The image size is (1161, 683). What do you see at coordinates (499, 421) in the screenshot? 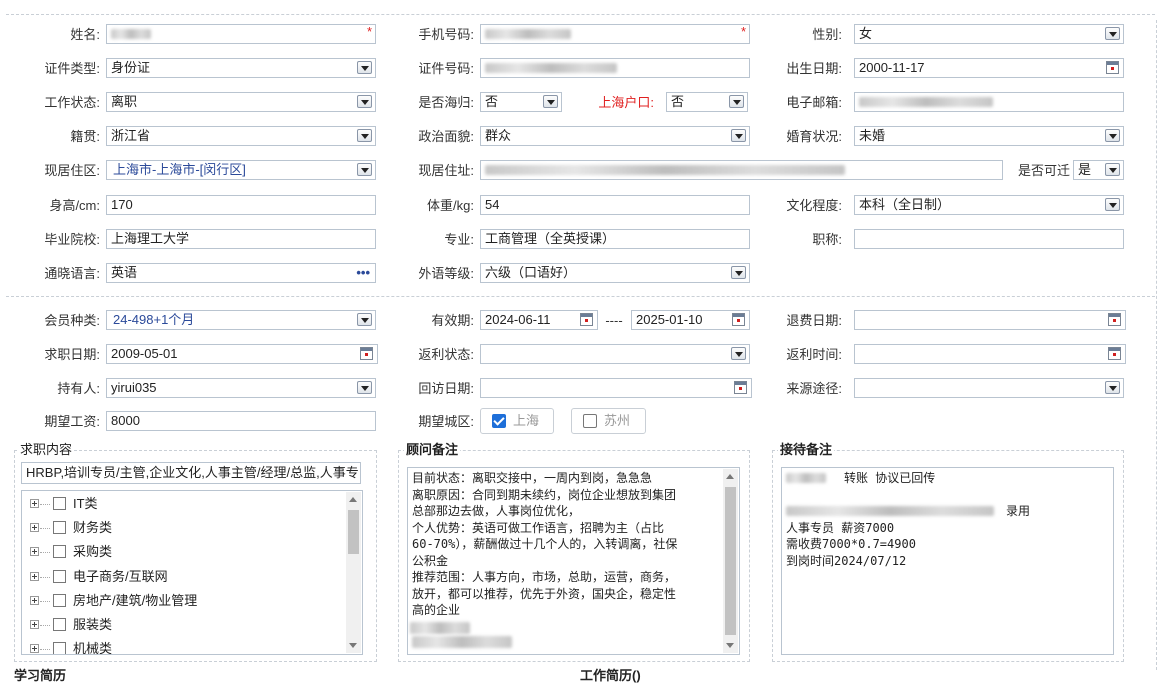
I see `checkbox-checked-icon` at bounding box center [499, 421].